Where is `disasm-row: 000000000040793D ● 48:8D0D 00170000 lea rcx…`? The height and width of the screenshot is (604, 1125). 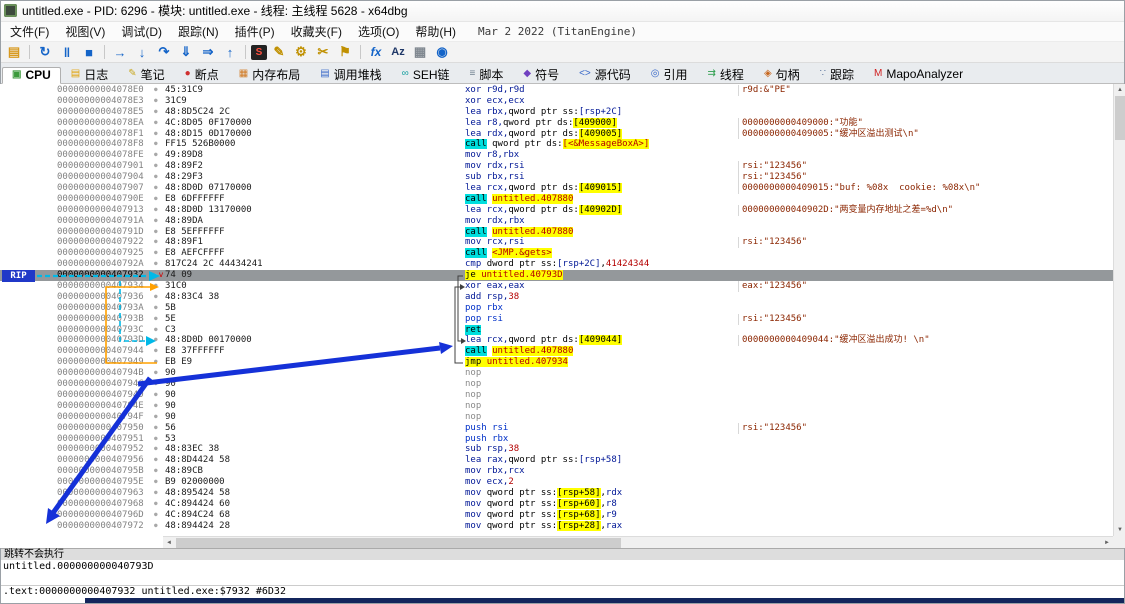
disasm-row: 000000000040793D ● 48:8D0D 00170000 lea rcx… is located at coordinates (556, 341).